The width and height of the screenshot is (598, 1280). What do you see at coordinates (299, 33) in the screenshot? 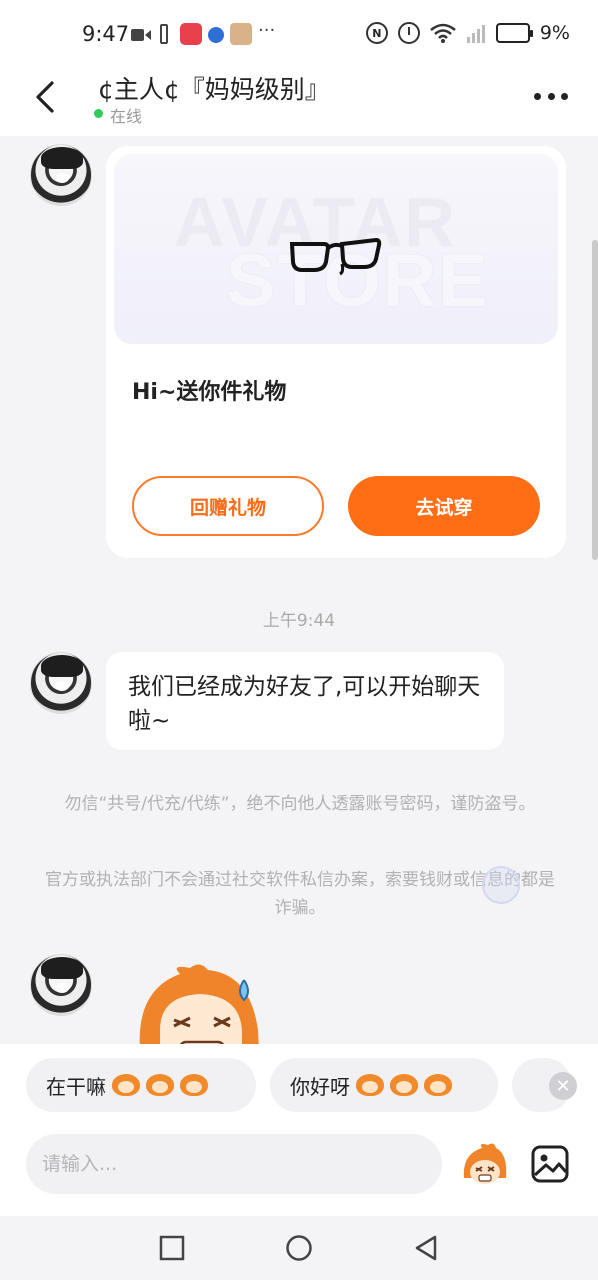
I see `status-bar: 9:47 ··· N 9%` at bounding box center [299, 33].